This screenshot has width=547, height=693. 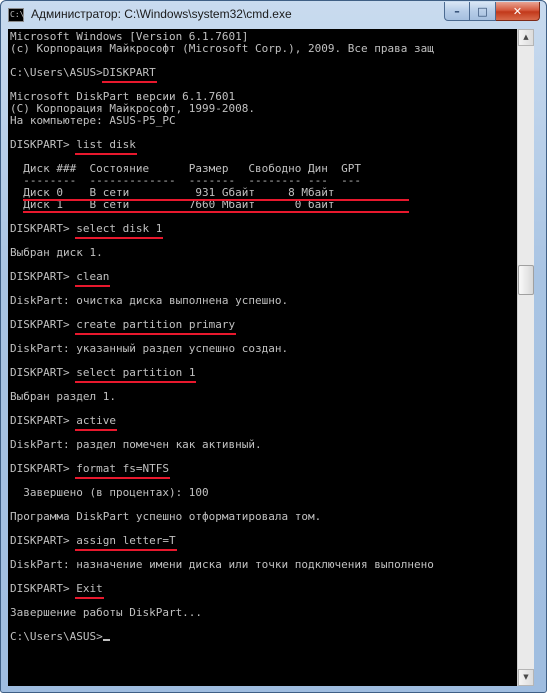 I want to click on vertical-scrollbar: ▲ ▼, so click(x=525, y=357).